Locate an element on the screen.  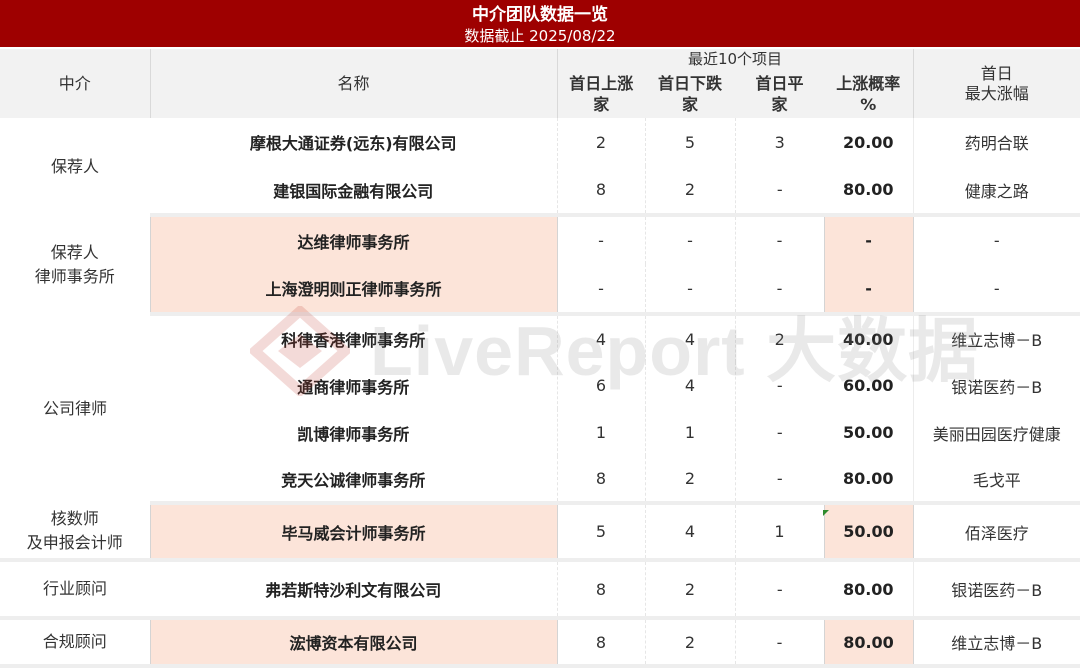
comment-marker-icon is located at coordinates (826, 513).